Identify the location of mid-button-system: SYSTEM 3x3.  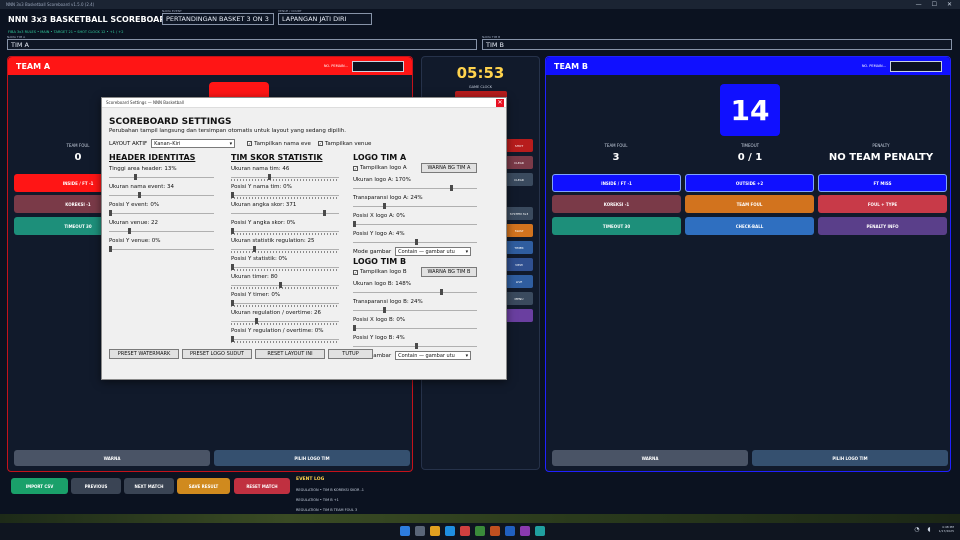
(519, 213).